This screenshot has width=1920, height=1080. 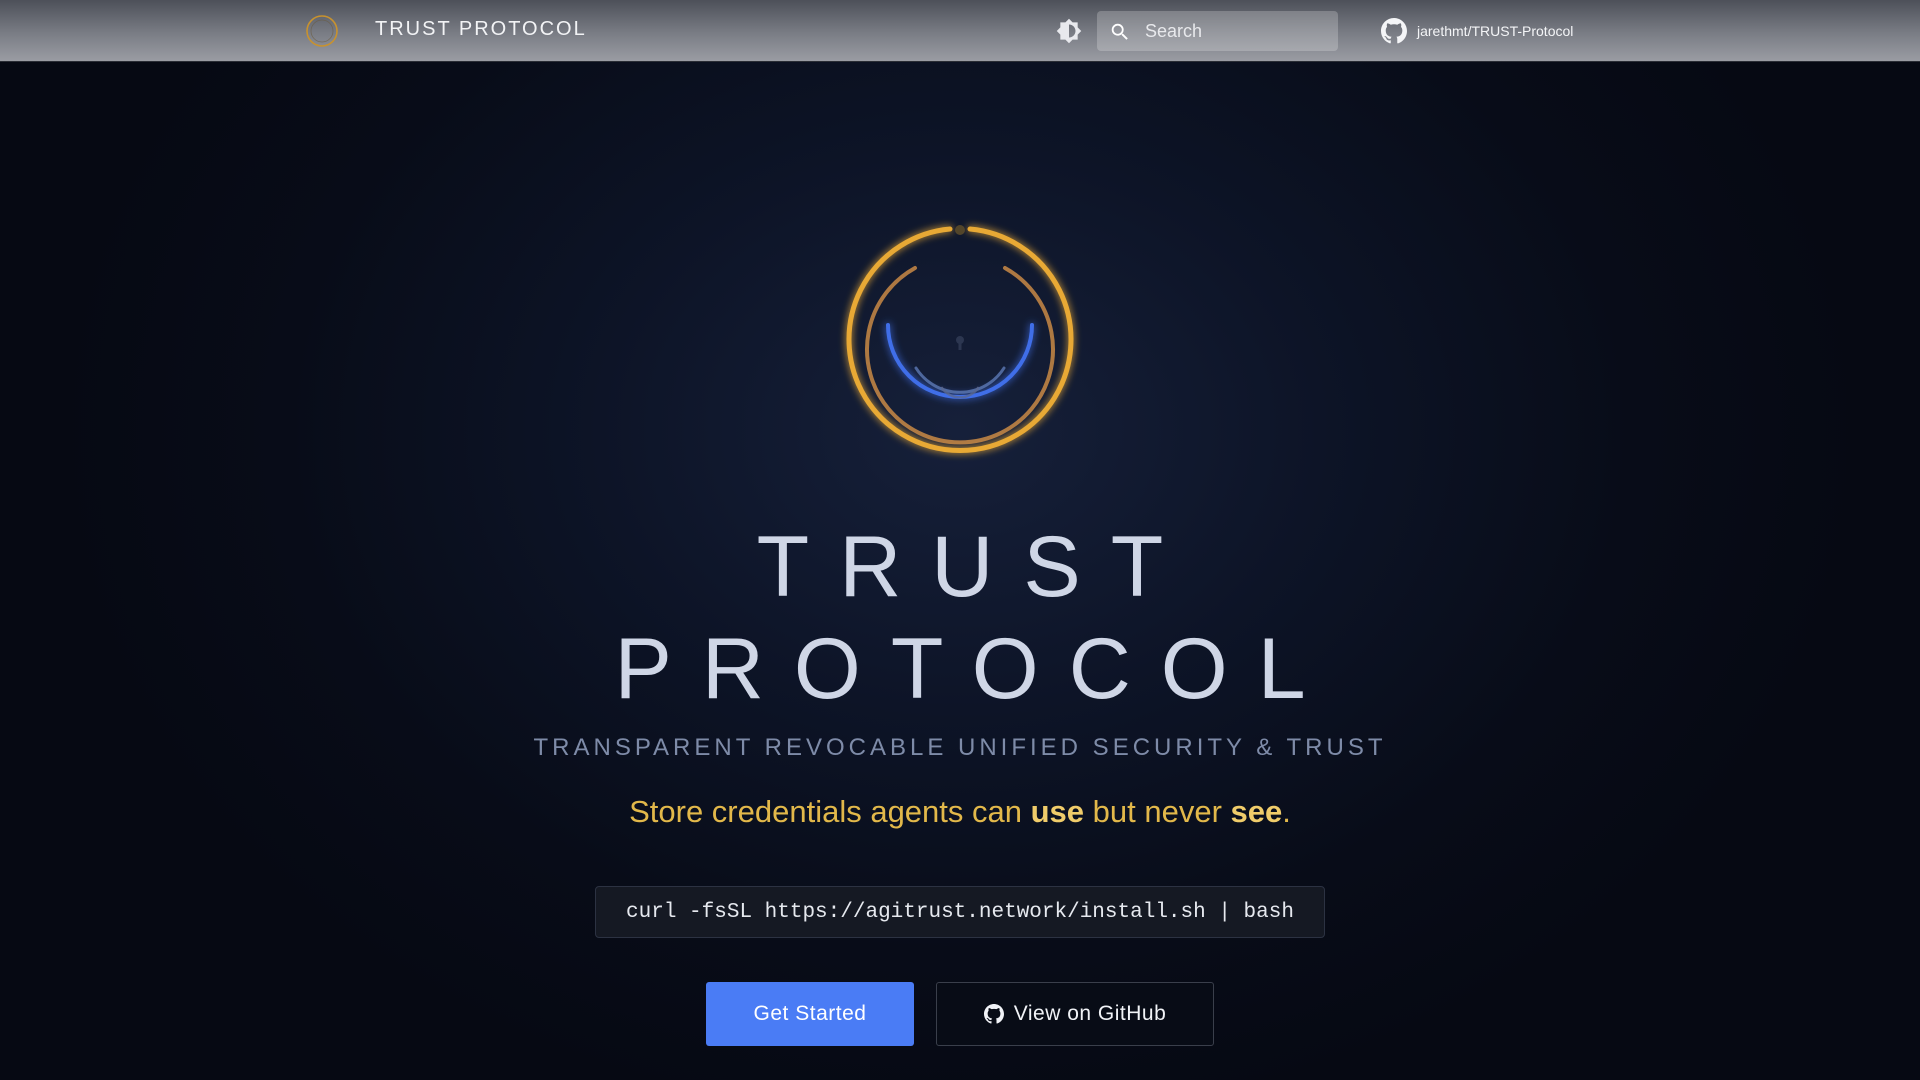 What do you see at coordinates (1119, 31) in the screenshot?
I see `search-icon` at bounding box center [1119, 31].